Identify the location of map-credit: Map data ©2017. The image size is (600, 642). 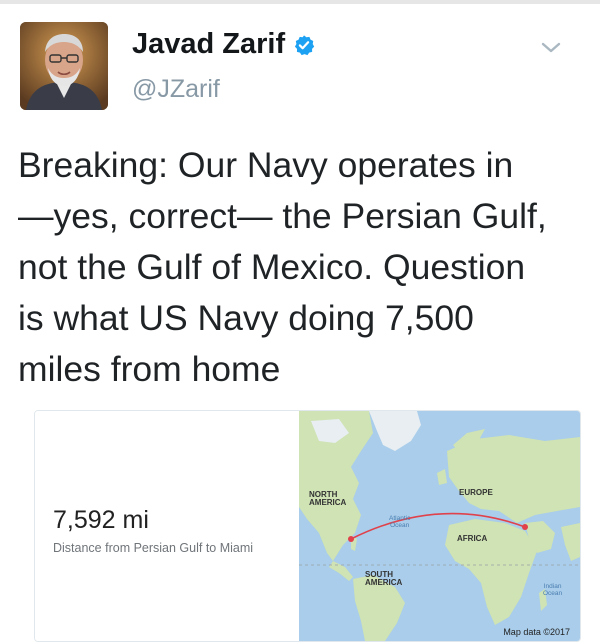
(536, 632).